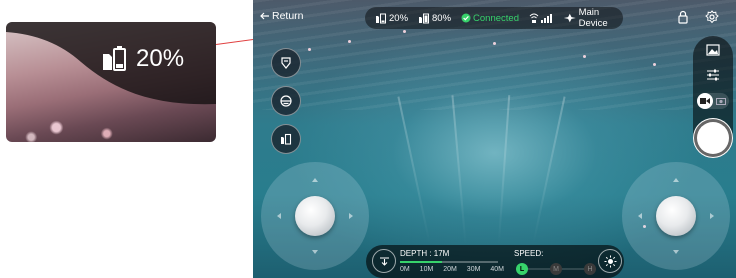  What do you see at coordinates (160, 58) in the screenshot?
I see `callout-battery-value: 20%` at bounding box center [160, 58].